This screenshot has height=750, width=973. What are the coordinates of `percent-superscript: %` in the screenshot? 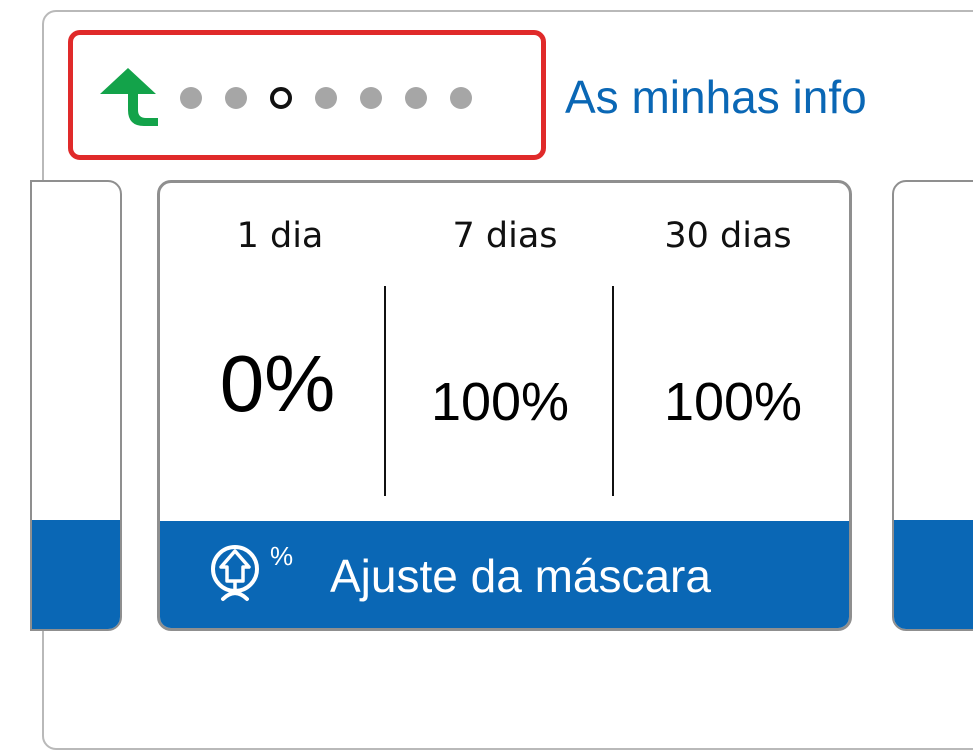 It's located at (282, 556).